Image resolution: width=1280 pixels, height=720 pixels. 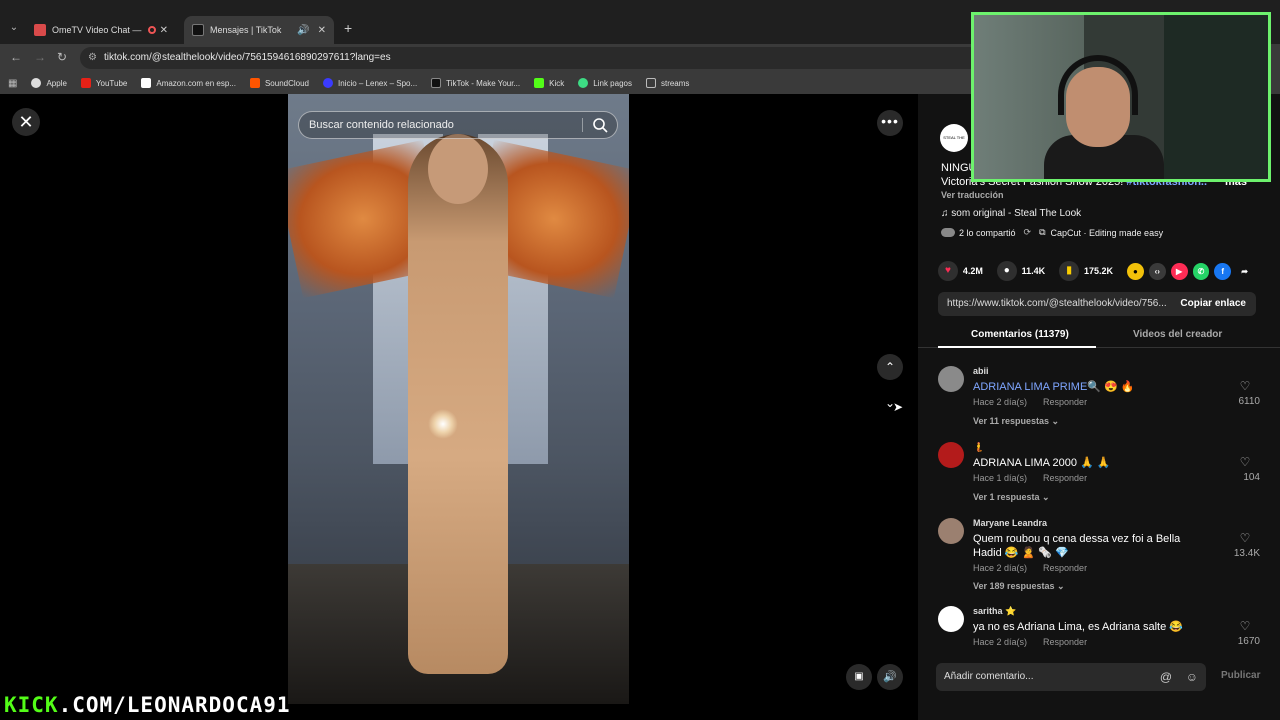 I want to click on site-info-icon: ⚙, so click(x=92, y=58).